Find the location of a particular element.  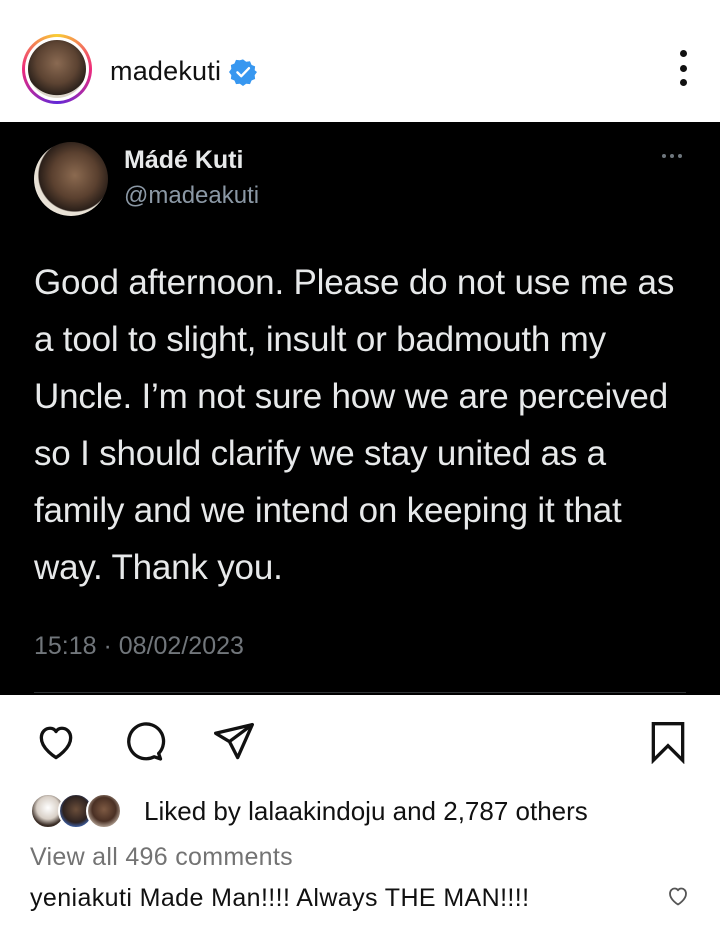

tweet-handle: @madeakuti is located at coordinates (192, 195).